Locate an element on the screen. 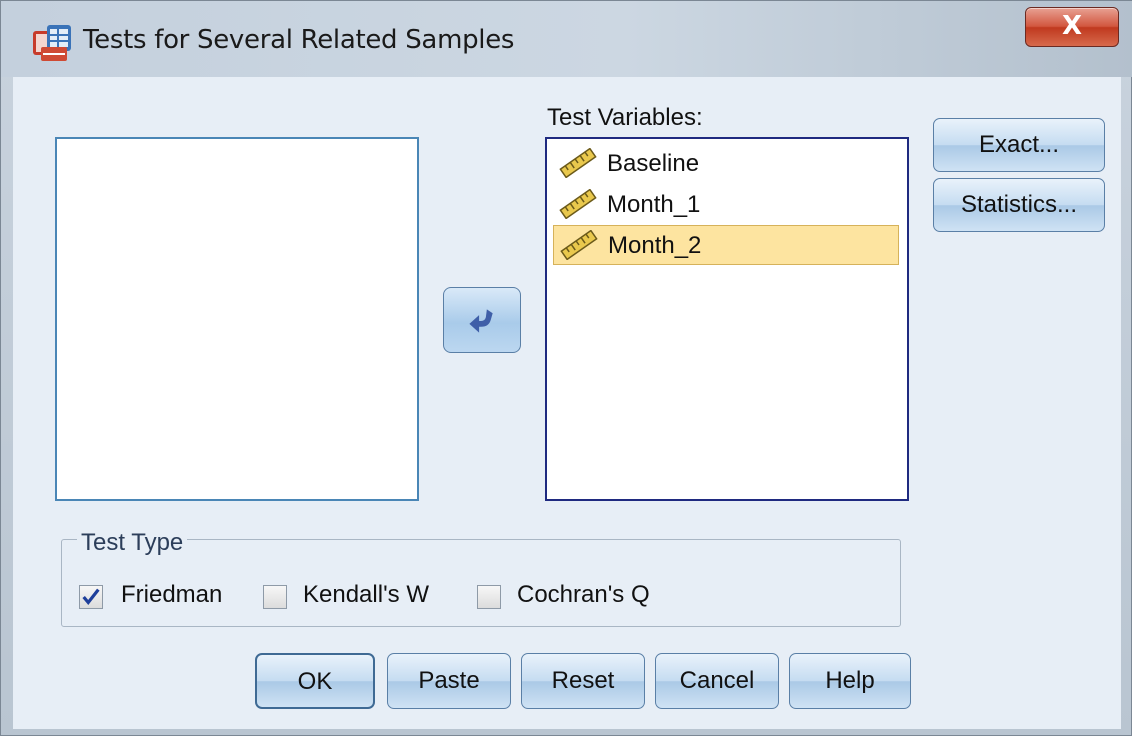 The image size is (1132, 736). spss-table-icon is located at coordinates (52, 43).